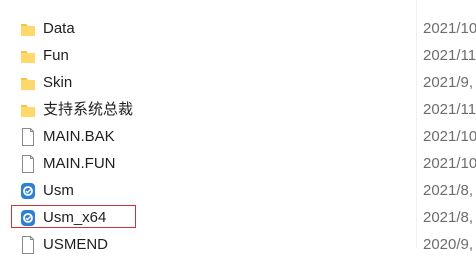 The height and width of the screenshot is (258, 476). What do you see at coordinates (79, 163) in the screenshot?
I see `file-name: MAIN.FUN` at bounding box center [79, 163].